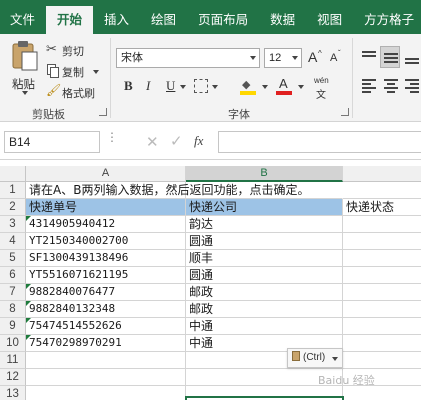 Image resolution: width=421 pixels, height=400 pixels. Describe the element at coordinates (106, 241) in the screenshot. I see `cell-a4: YT2150340002700` at that location.